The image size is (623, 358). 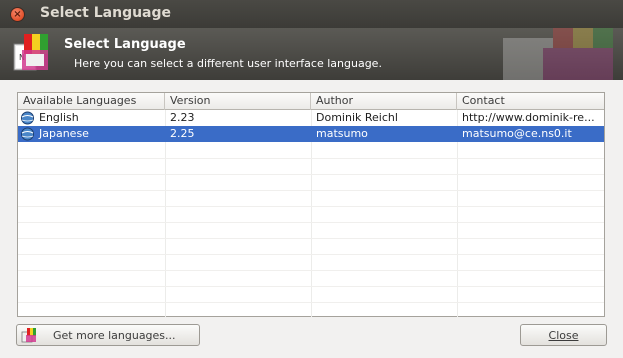 I want to click on cell-language: Japanese, so click(x=64, y=133).